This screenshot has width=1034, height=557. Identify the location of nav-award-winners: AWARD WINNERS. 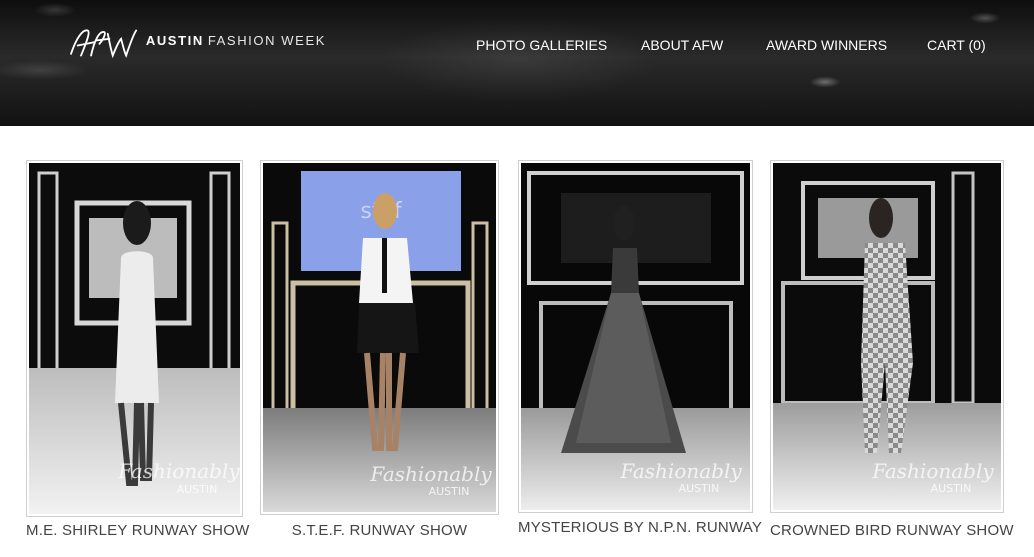
(826, 45).